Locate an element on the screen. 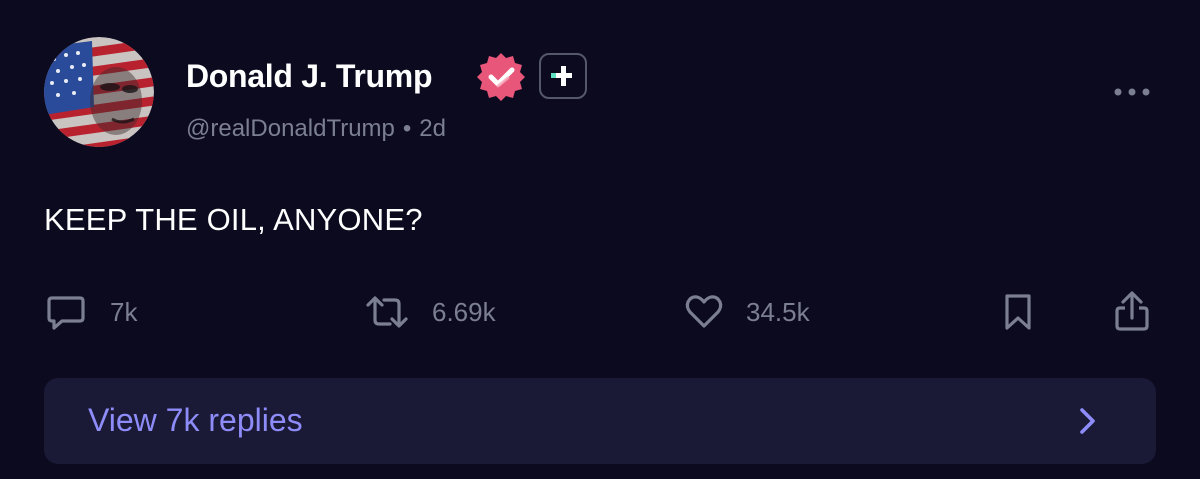 The height and width of the screenshot is (479, 1200). like-count: 34.5k is located at coordinates (778, 312).